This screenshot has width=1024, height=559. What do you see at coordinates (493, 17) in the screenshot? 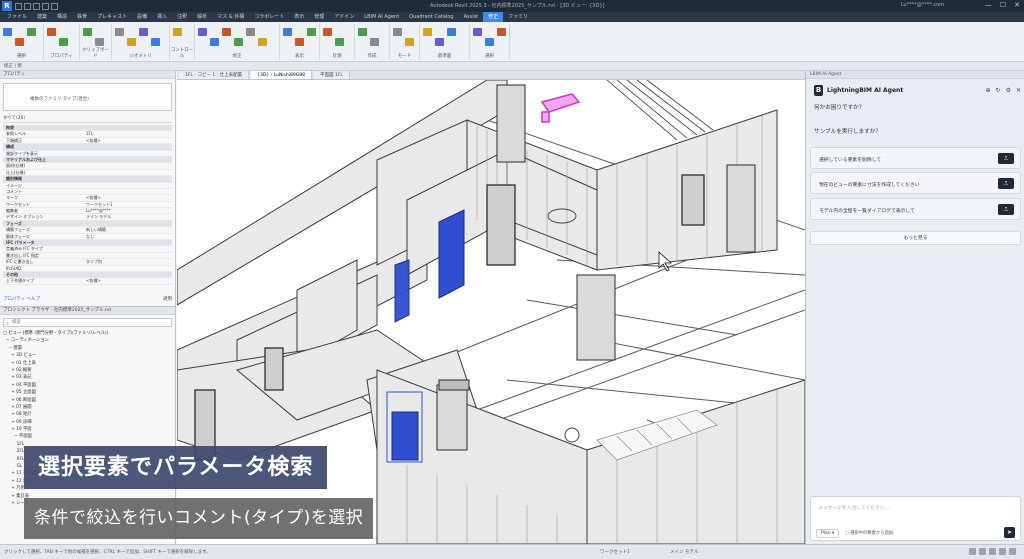
I see `ribbon-tab: 修正` at bounding box center [493, 17].